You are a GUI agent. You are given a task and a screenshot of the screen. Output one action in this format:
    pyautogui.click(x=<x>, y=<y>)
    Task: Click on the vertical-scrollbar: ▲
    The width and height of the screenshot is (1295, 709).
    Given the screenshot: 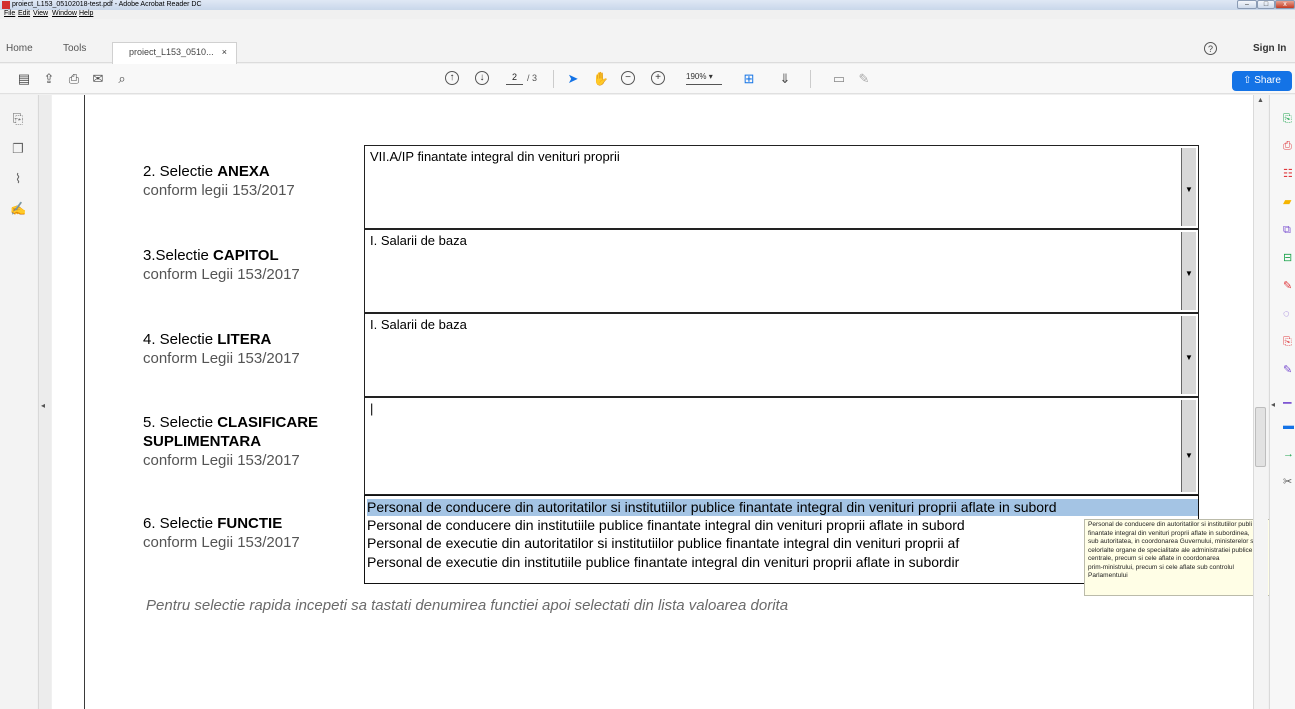 What is the action you would take?
    pyautogui.click(x=1260, y=402)
    